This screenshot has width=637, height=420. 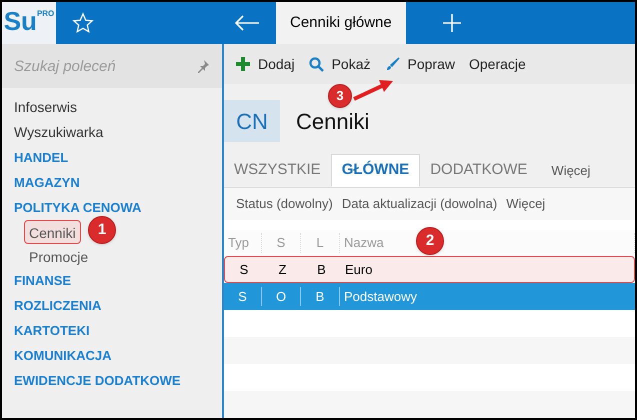 What do you see at coordinates (244, 269) in the screenshot?
I see `table-cell-text: S` at bounding box center [244, 269].